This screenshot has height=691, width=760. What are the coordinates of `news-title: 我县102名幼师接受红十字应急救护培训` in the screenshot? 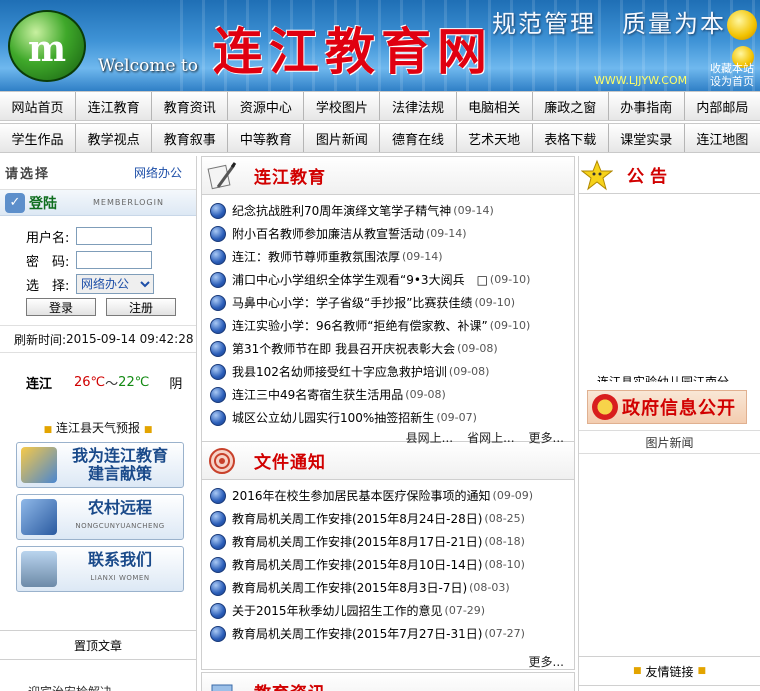 It's located at (339, 371).